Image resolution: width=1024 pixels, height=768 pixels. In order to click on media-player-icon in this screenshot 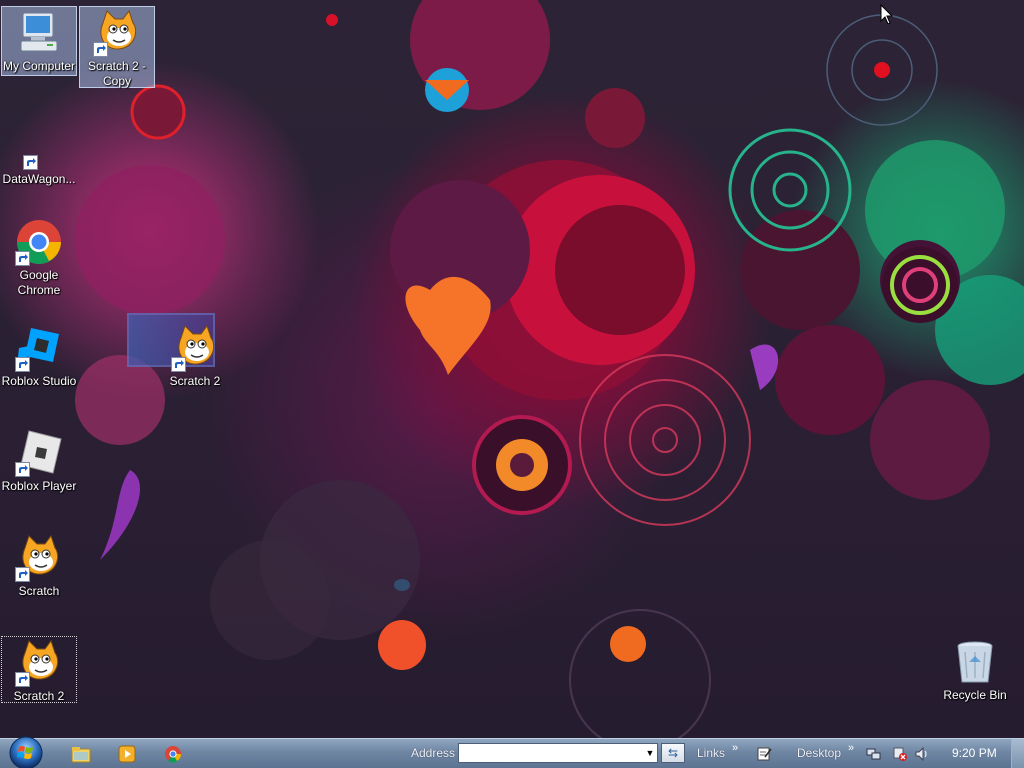, I will do `click(127, 754)`.